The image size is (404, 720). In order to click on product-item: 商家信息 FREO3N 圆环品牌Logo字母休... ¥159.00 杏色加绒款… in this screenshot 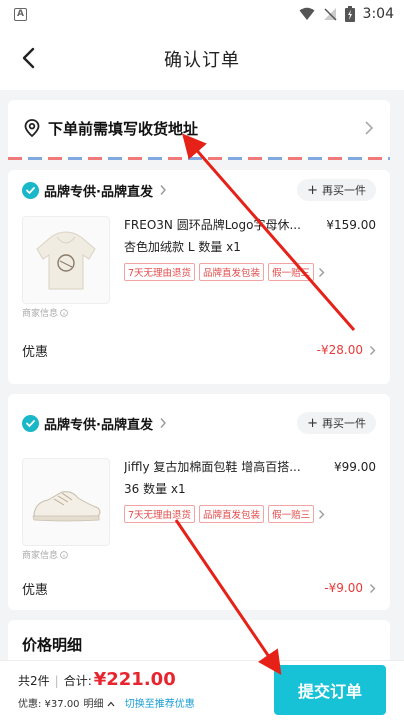, I will do `click(199, 264)`.